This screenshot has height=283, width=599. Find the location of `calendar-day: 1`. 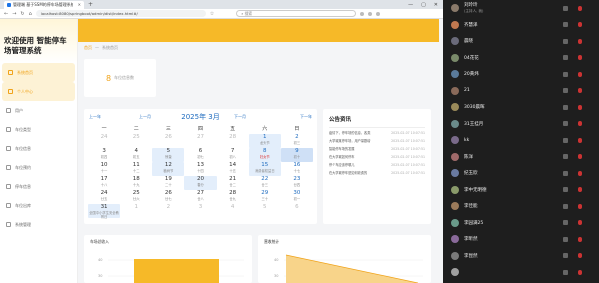

calendar-day: 1 is located at coordinates (136, 211).